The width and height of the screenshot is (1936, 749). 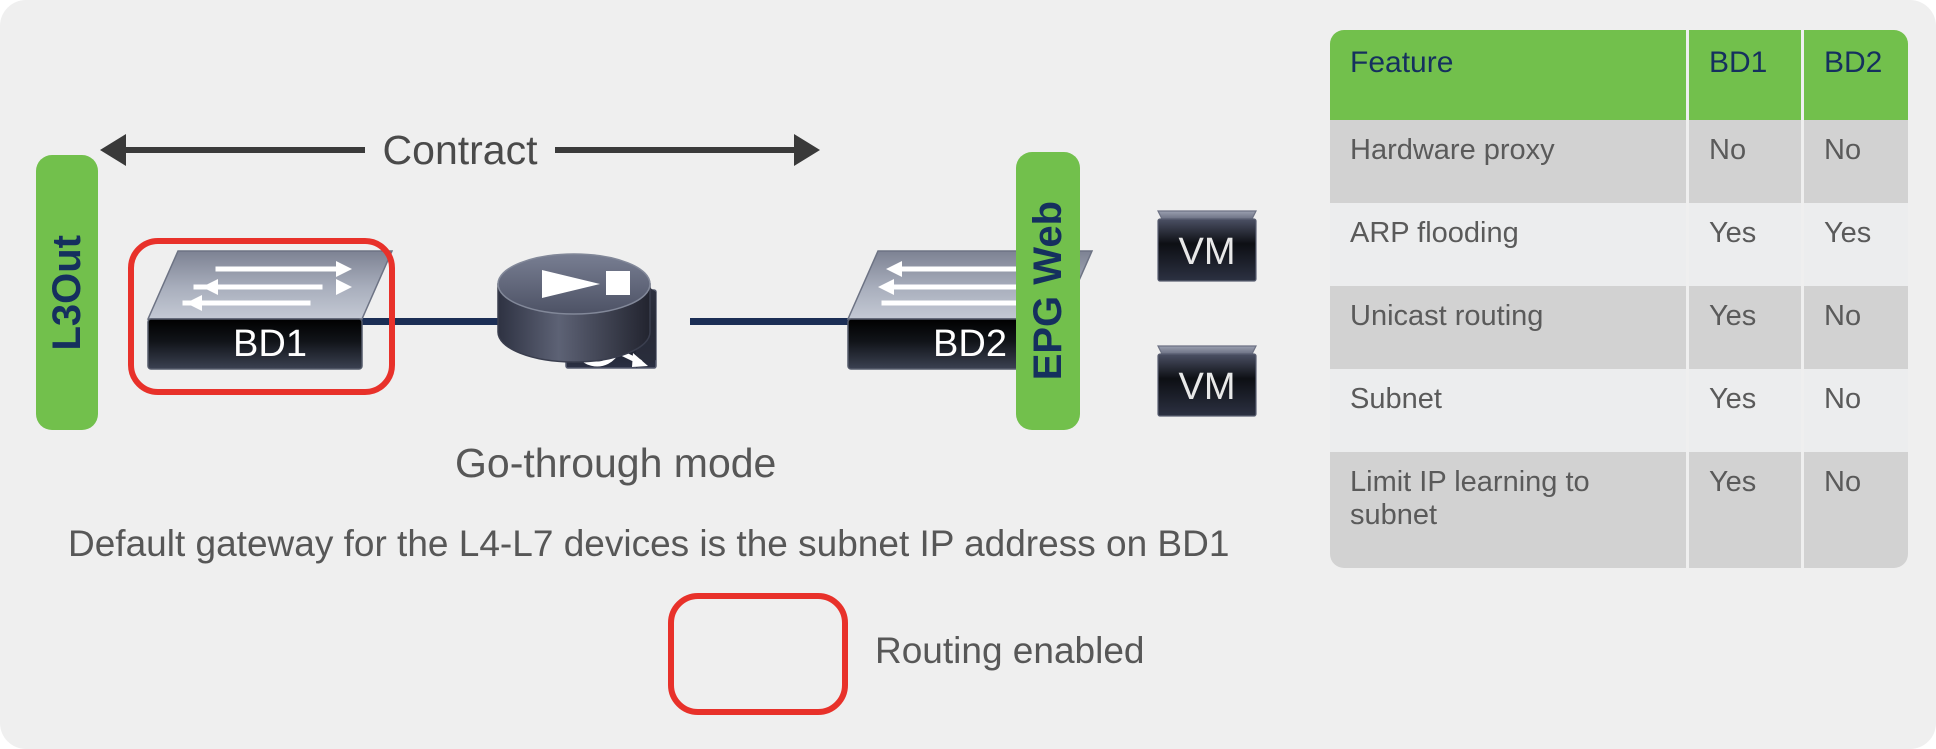 I want to click on l3out-pill: L3Out, so click(x=67, y=292).